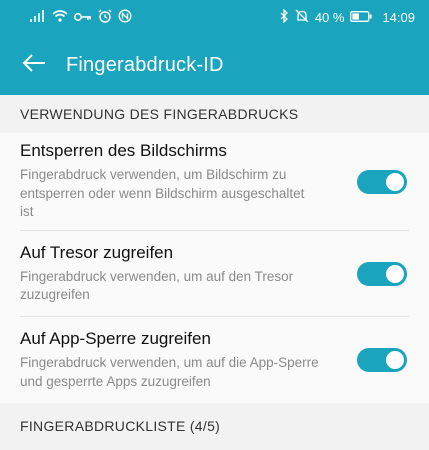 Image resolution: width=429 pixels, height=450 pixels. I want to click on nfc-icon, so click(125, 17).